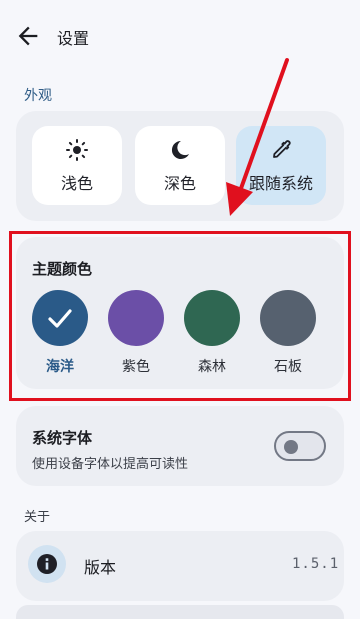 This screenshot has height=619, width=360. I want to click on version-value: 1.5.1, so click(316, 564).